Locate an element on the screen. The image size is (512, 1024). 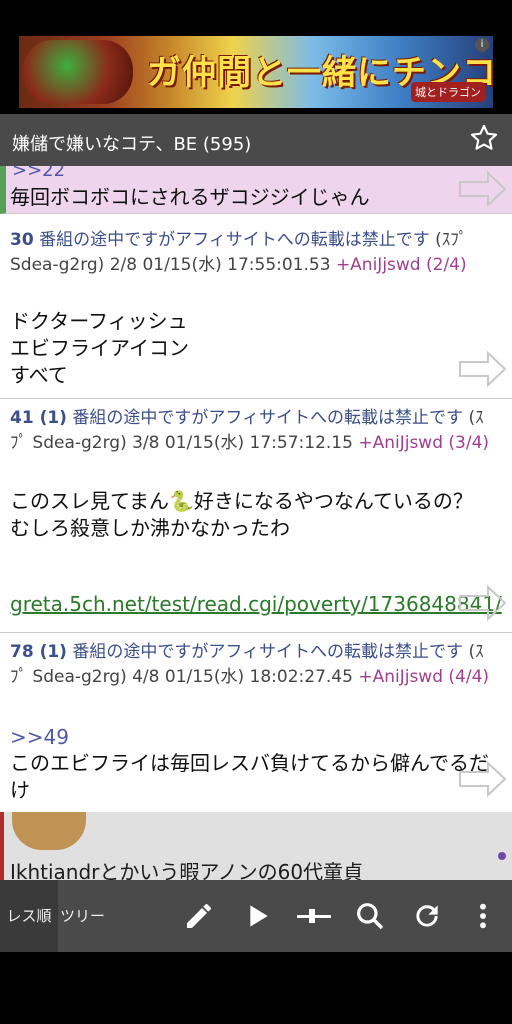
anchor-link: >>22 is located at coordinates (38, 173).